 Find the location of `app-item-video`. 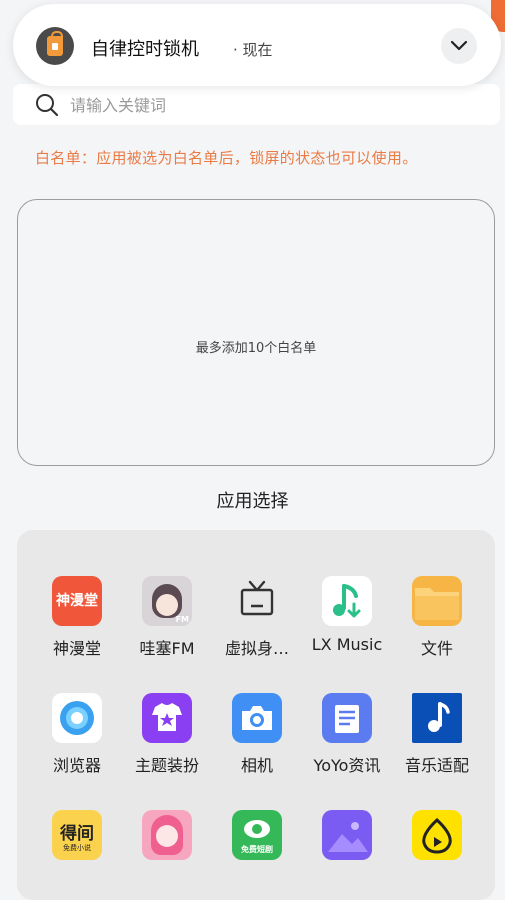

app-item-video is located at coordinates (437, 839).